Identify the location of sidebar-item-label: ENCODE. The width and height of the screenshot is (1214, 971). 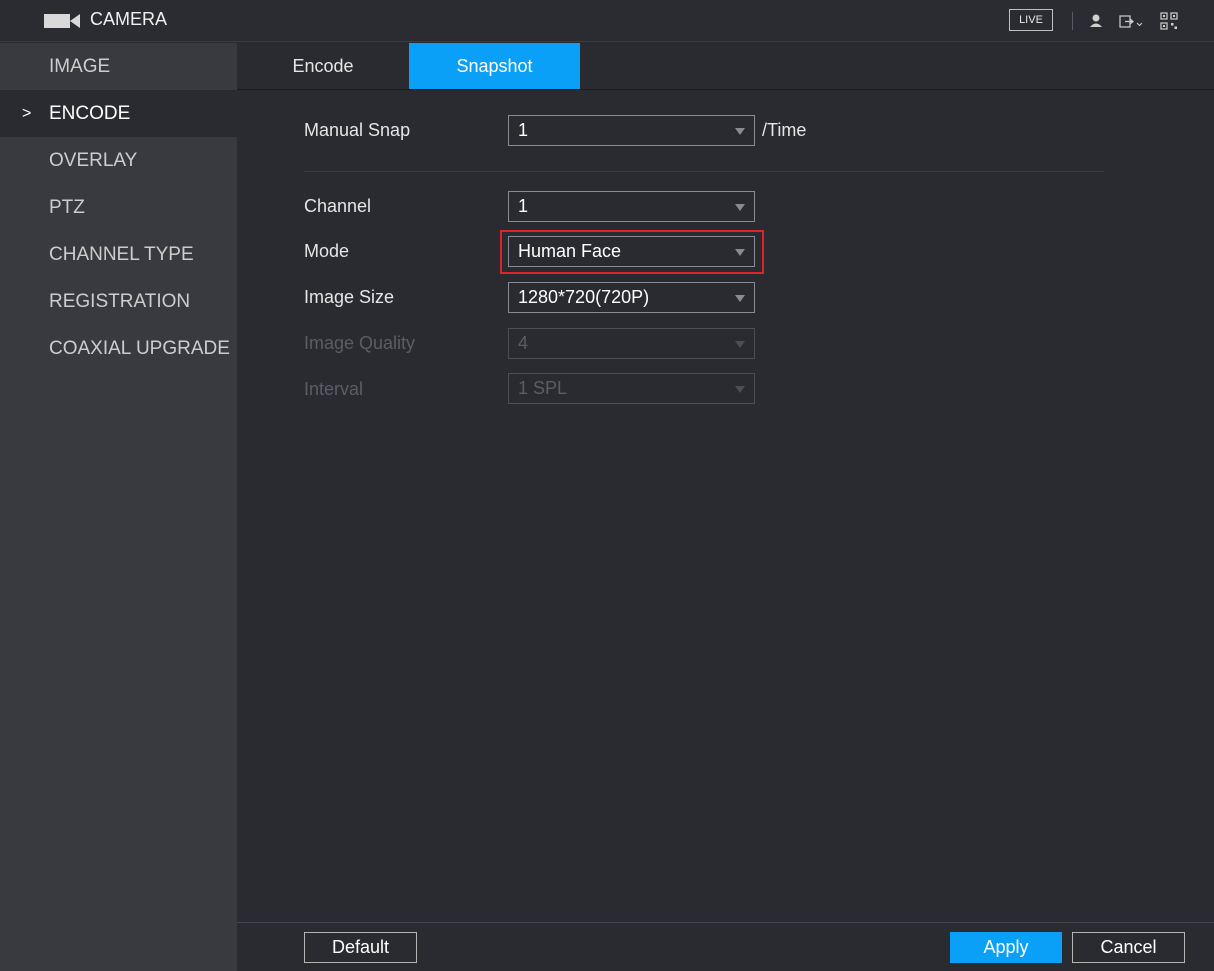
(90, 113).